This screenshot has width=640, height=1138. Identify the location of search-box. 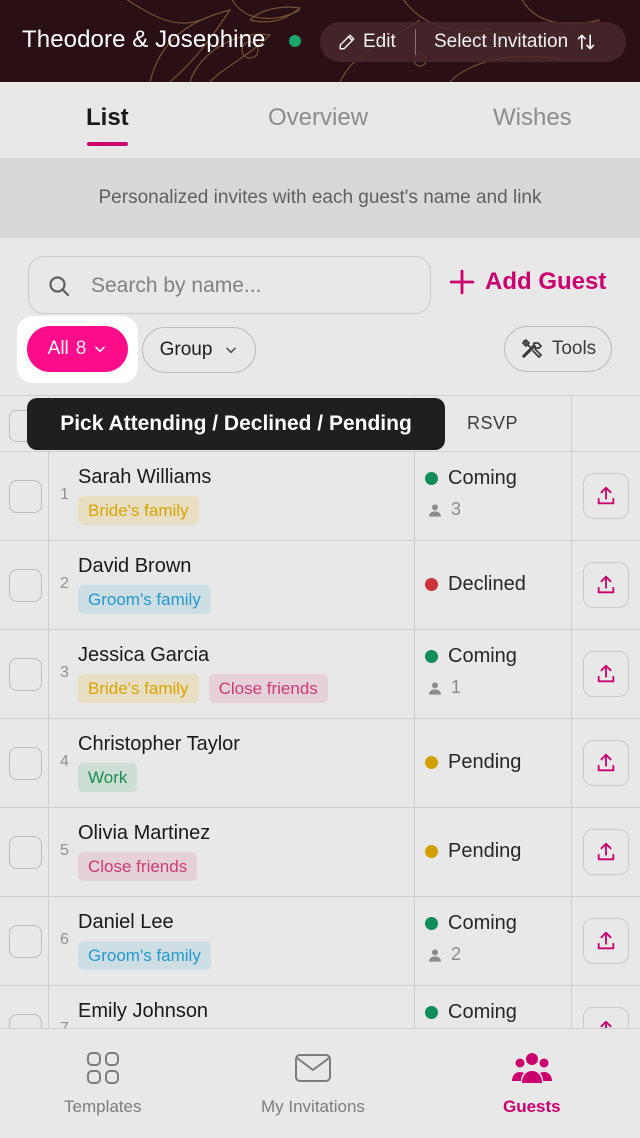
(229, 285).